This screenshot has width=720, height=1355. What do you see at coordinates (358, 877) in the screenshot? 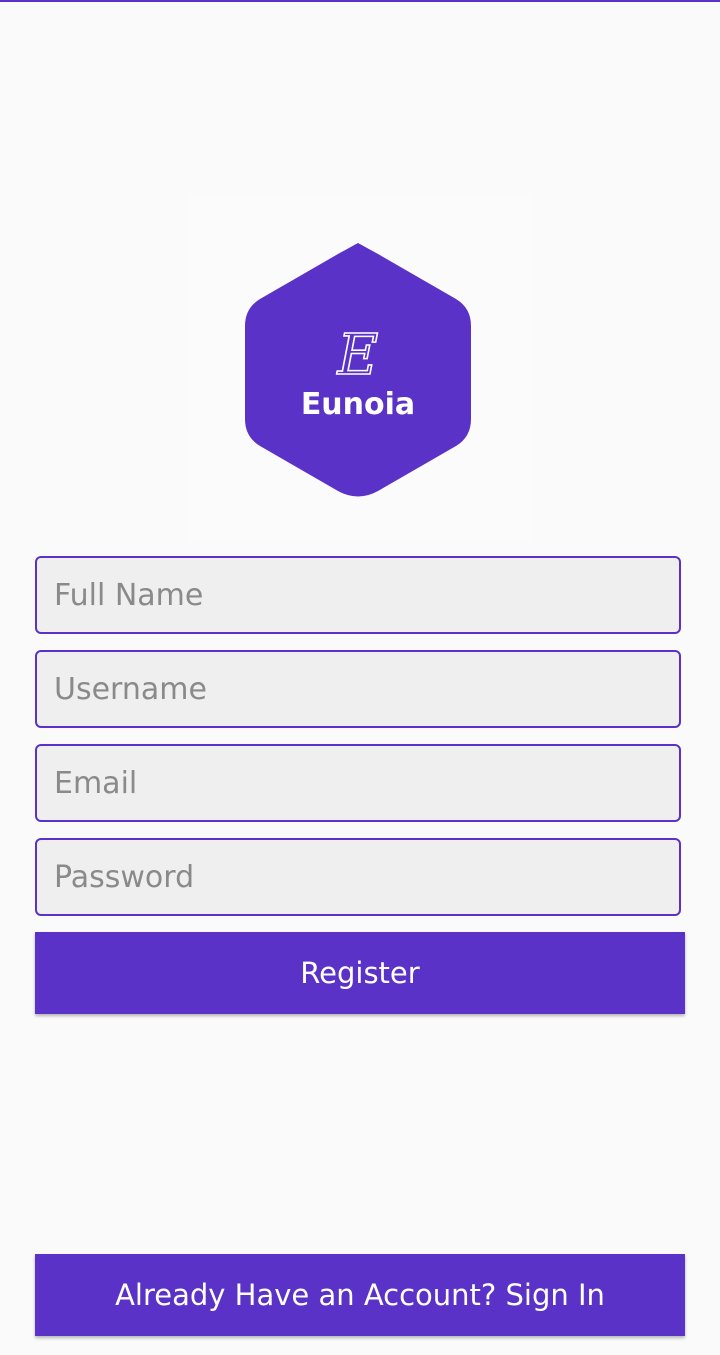
I see `password-input` at bounding box center [358, 877].